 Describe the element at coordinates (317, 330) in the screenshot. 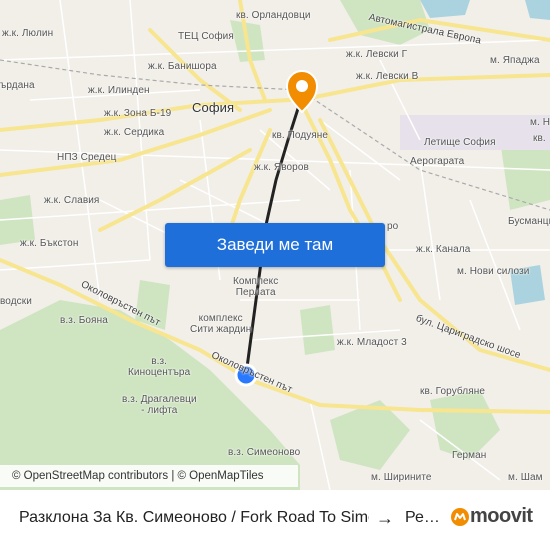

I see `park-area` at that location.